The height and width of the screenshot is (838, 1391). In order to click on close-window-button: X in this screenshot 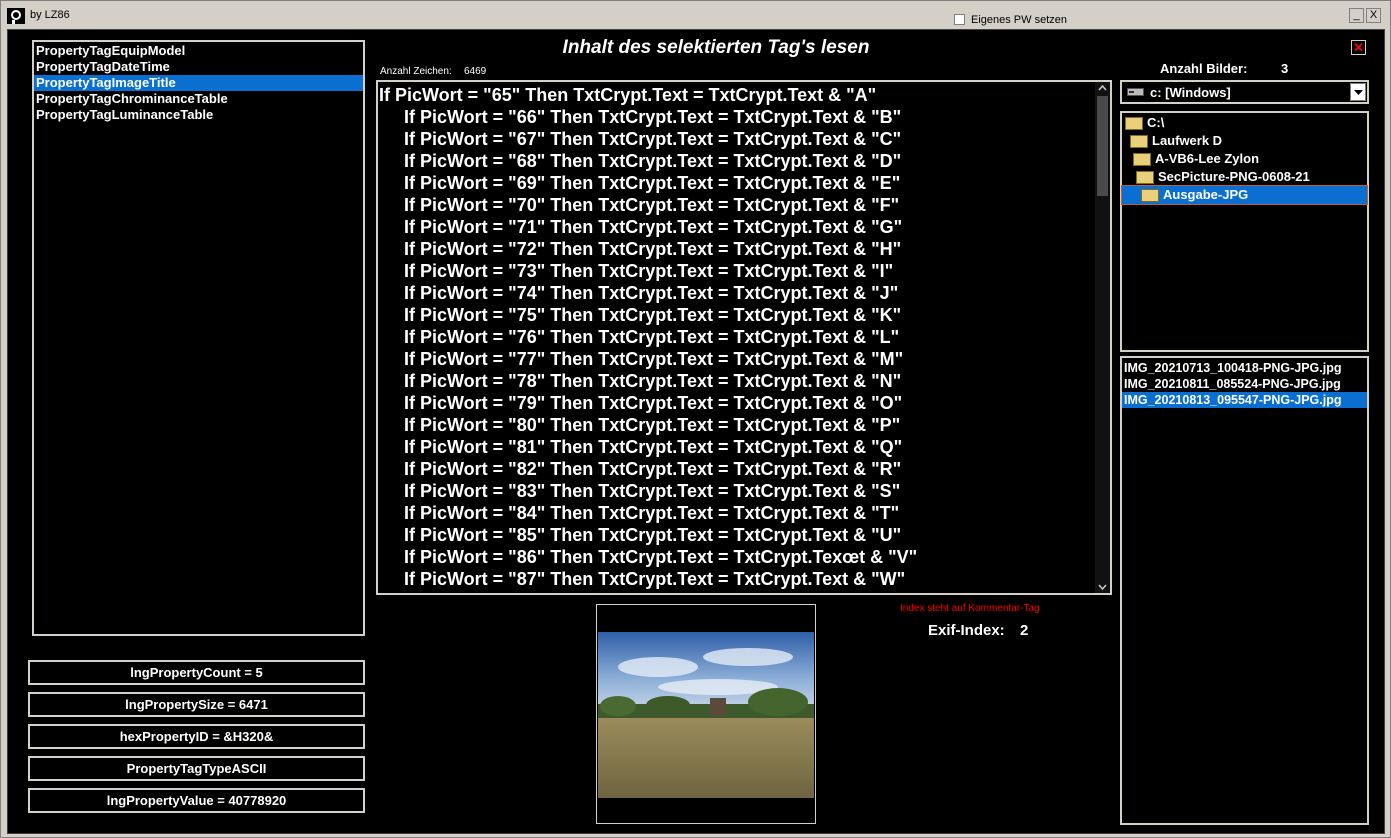, I will do `click(1373, 15)`.